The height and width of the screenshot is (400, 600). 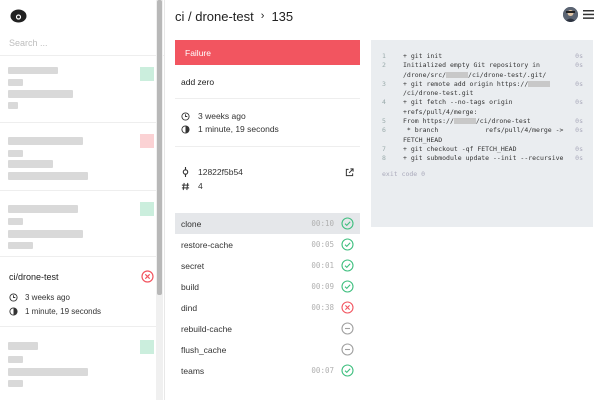 What do you see at coordinates (322, 265) in the screenshot?
I see `step-duration: 00:01` at bounding box center [322, 265].